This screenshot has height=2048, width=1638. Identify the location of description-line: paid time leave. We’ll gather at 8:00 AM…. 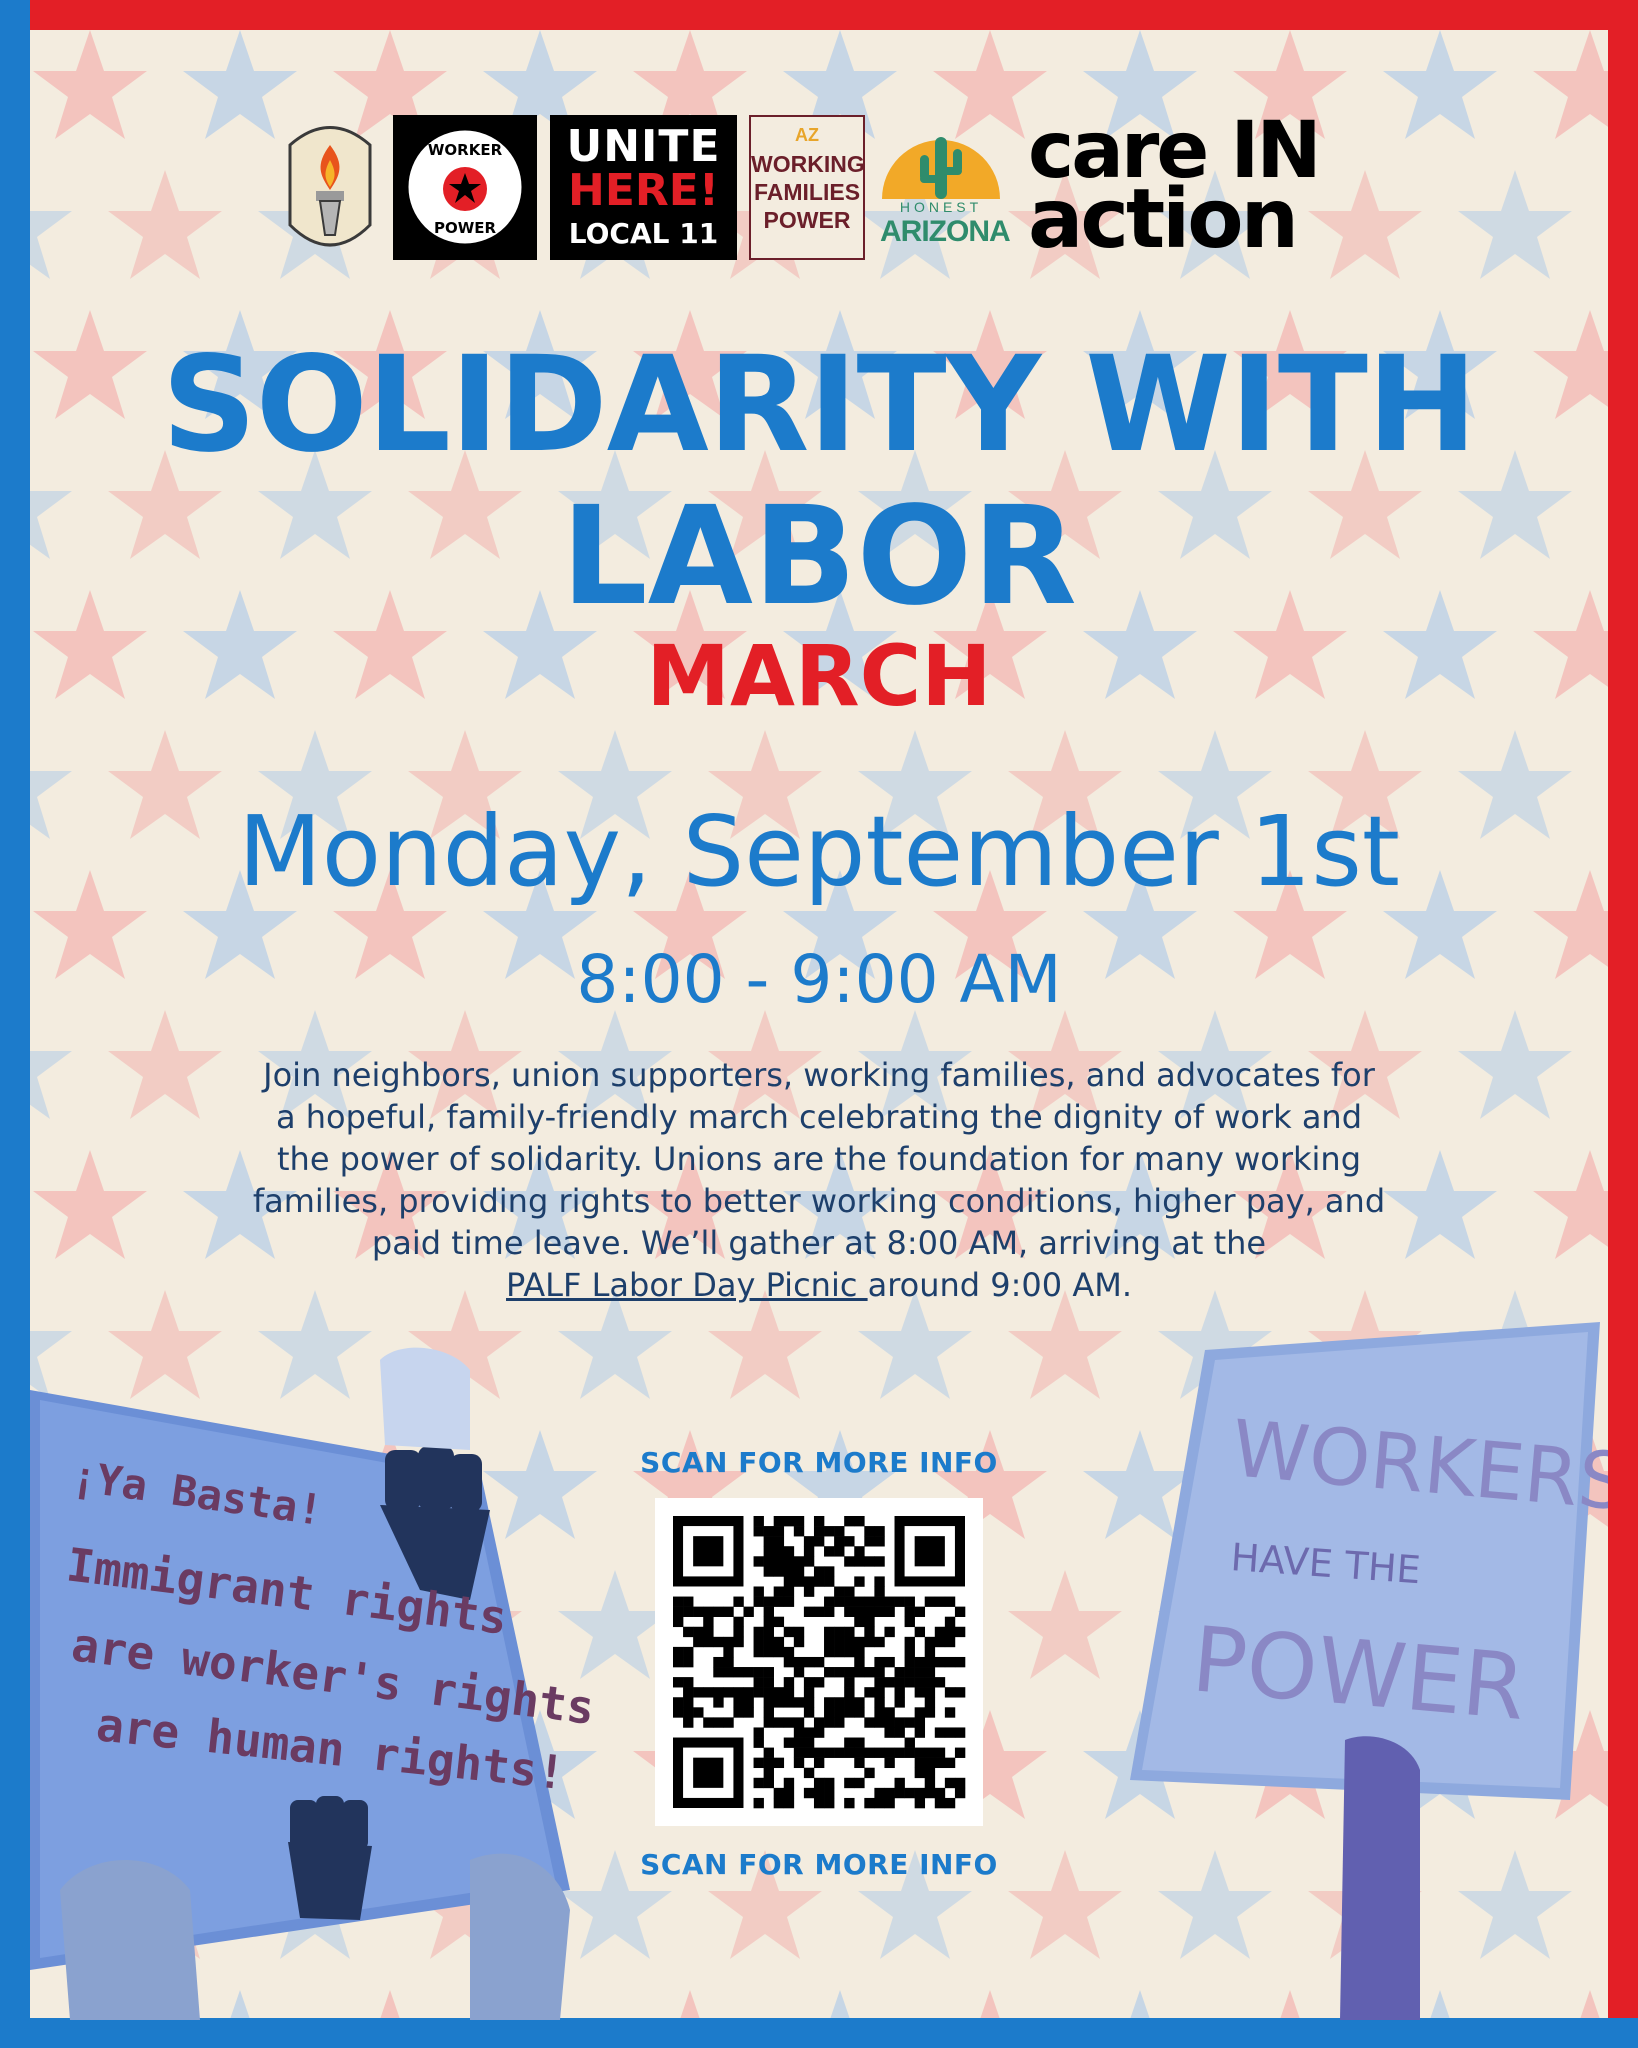
(819, 1243).